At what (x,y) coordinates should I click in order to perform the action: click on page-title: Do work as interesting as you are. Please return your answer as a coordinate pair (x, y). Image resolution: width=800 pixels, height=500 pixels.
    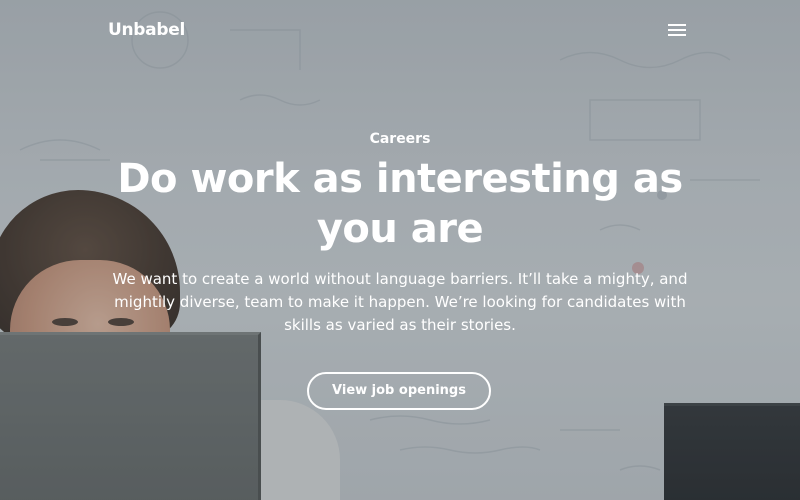
    Looking at the image, I should click on (400, 204).